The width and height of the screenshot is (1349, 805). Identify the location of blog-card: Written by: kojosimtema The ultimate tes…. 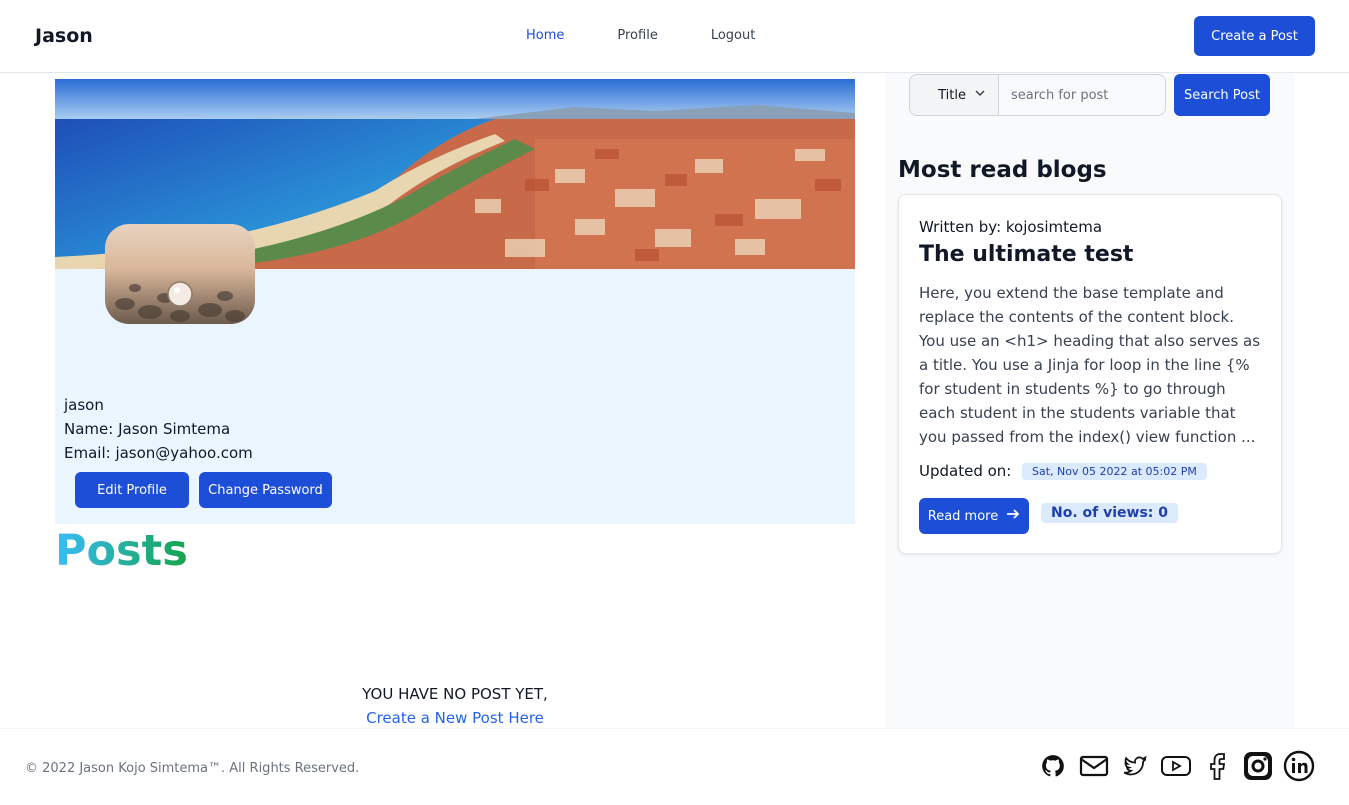
(1090, 374).